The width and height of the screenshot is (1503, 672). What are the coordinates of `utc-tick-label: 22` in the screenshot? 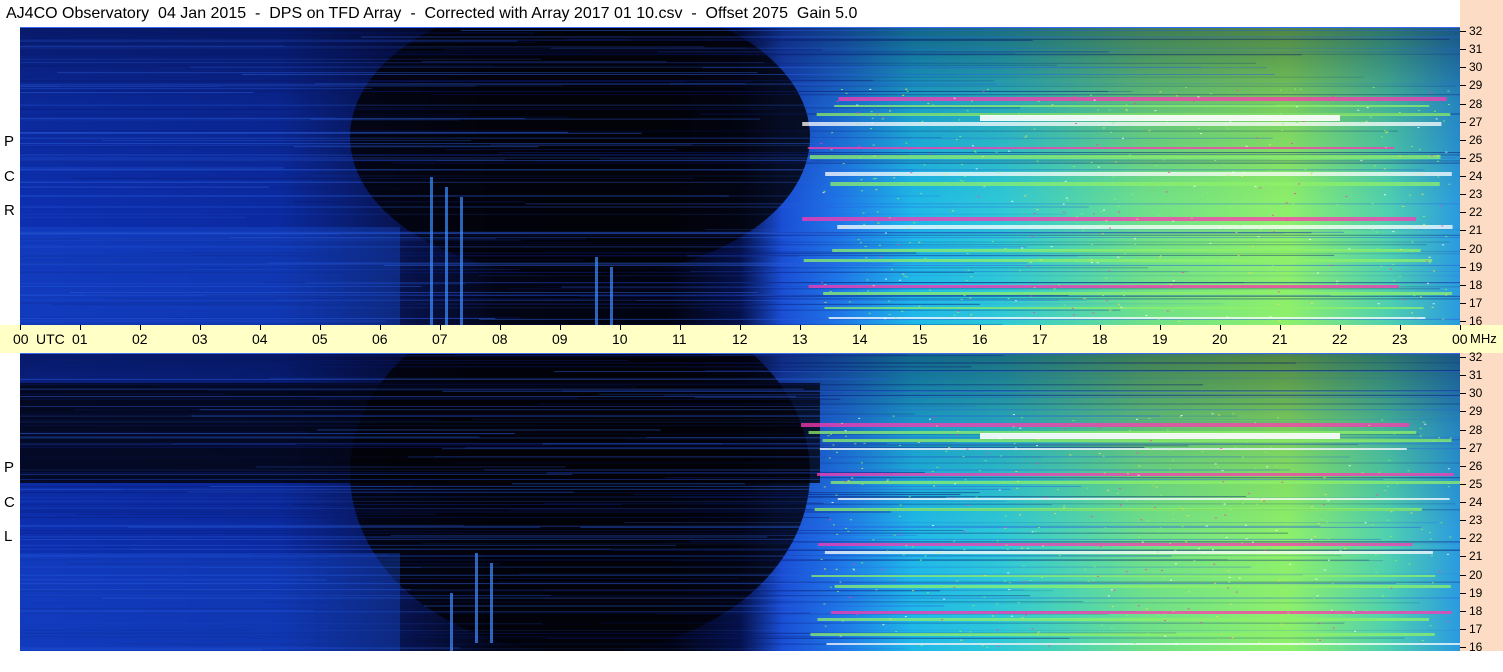 It's located at (1340, 339).